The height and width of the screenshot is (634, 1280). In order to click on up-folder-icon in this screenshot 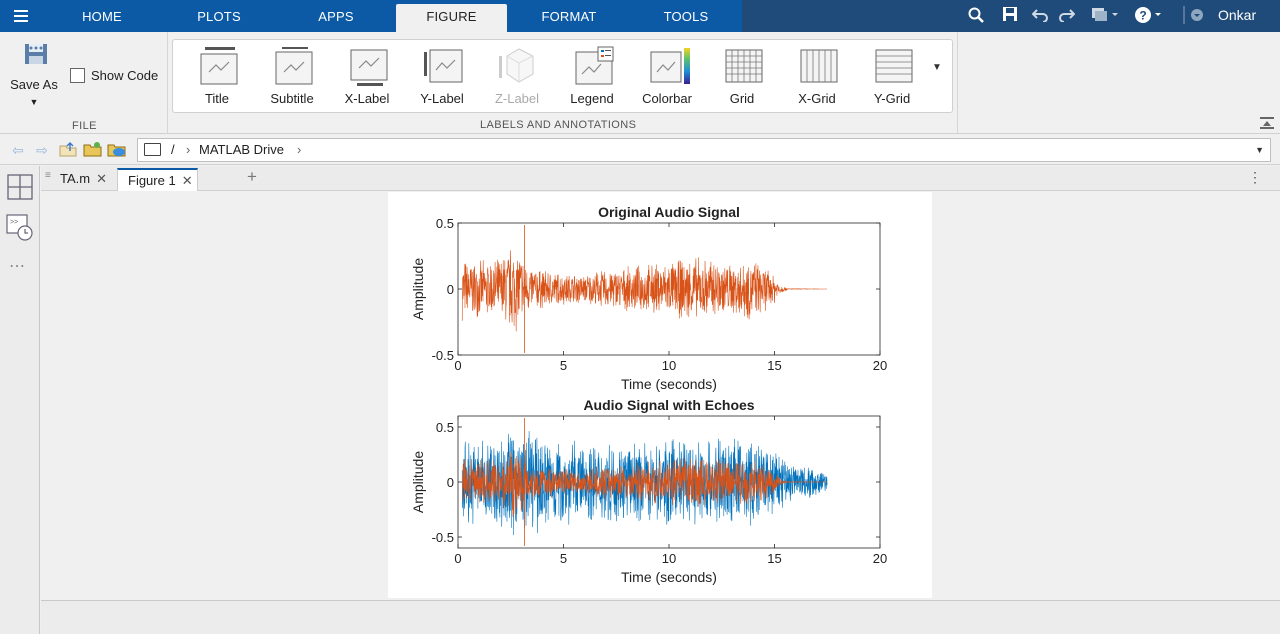, I will do `click(68, 150)`.